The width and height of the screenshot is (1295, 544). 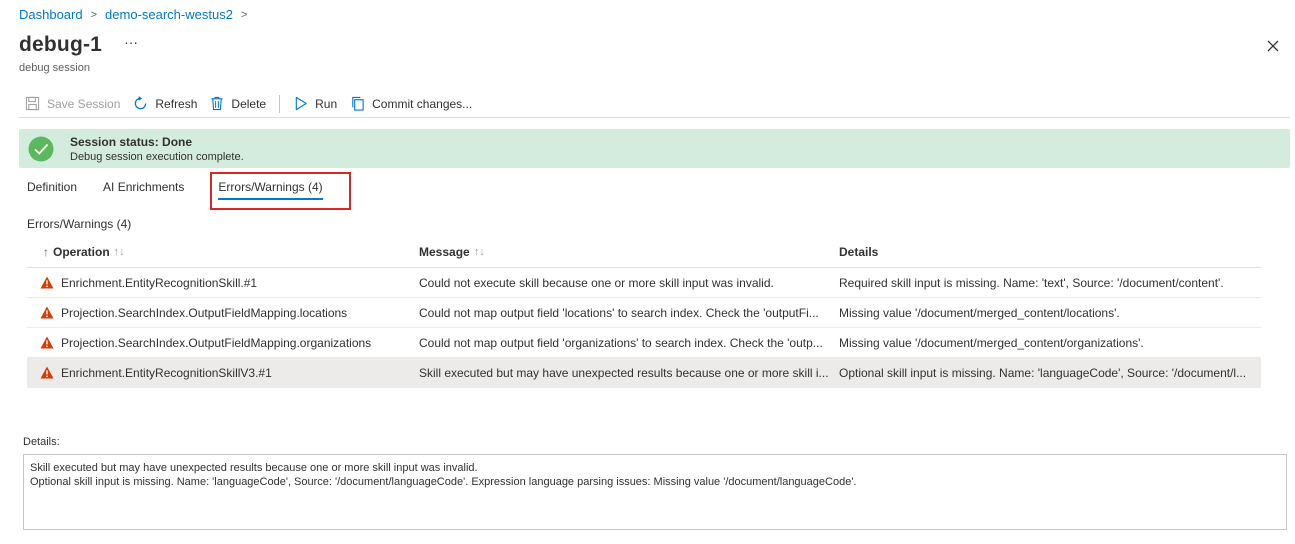 What do you see at coordinates (54, 68) in the screenshot?
I see `page-subtitle: debug session` at bounding box center [54, 68].